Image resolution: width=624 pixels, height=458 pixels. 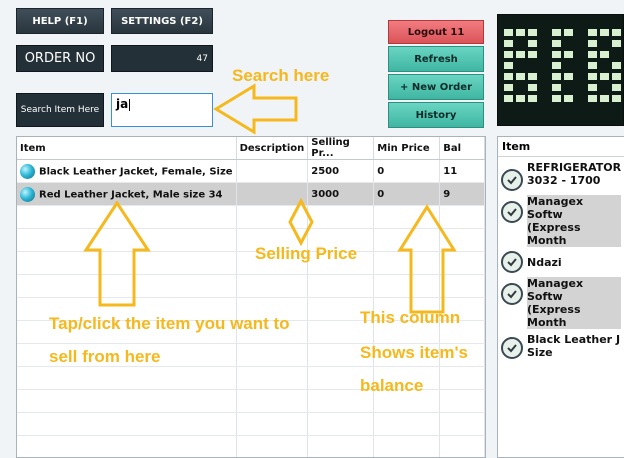 I want to click on logout-label: Logout 11, so click(x=436, y=32).